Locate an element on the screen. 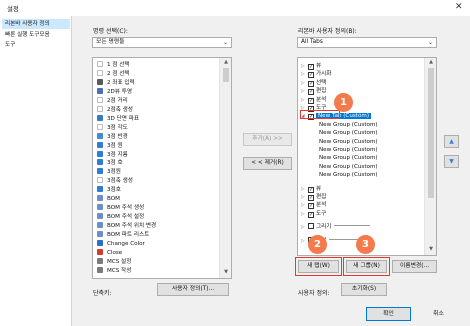 This screenshot has height=326, width=470. command-list-item: 2 좌표 입력 is located at coordinates (116, 82).